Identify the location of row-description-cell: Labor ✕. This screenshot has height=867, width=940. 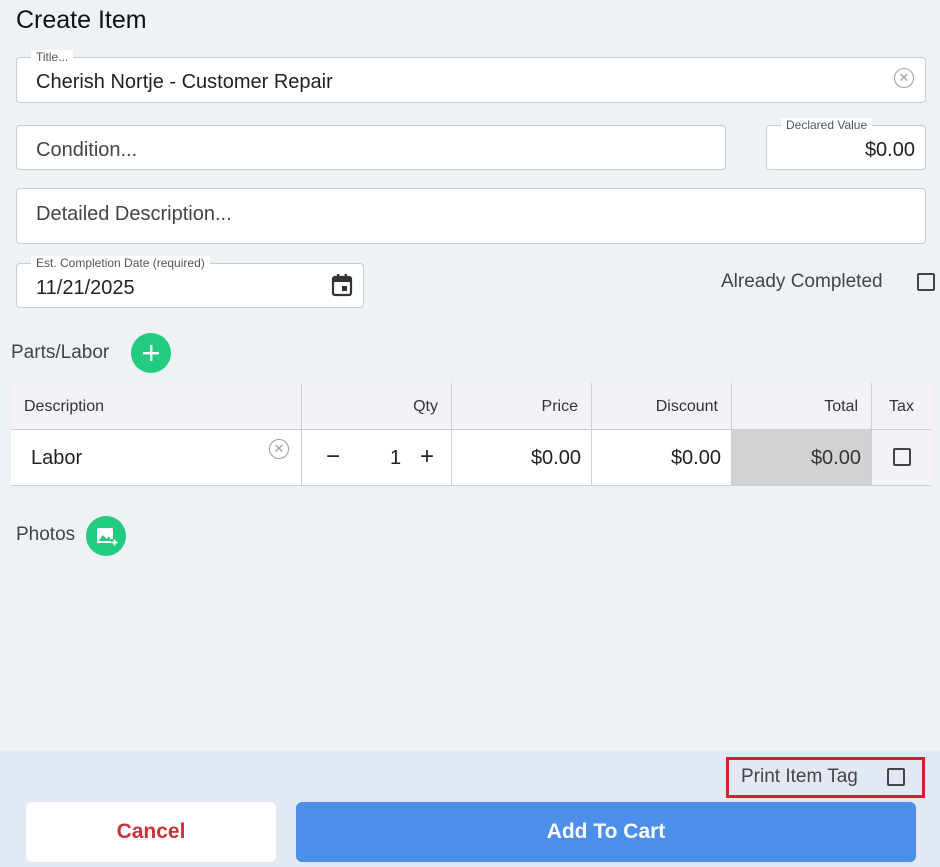
(156, 458).